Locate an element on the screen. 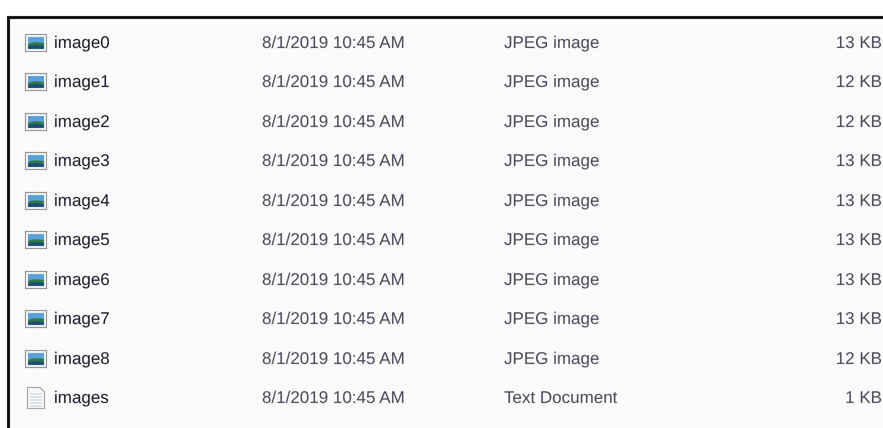 The height and width of the screenshot is (428, 883). file-name: image0 is located at coordinates (157, 42).